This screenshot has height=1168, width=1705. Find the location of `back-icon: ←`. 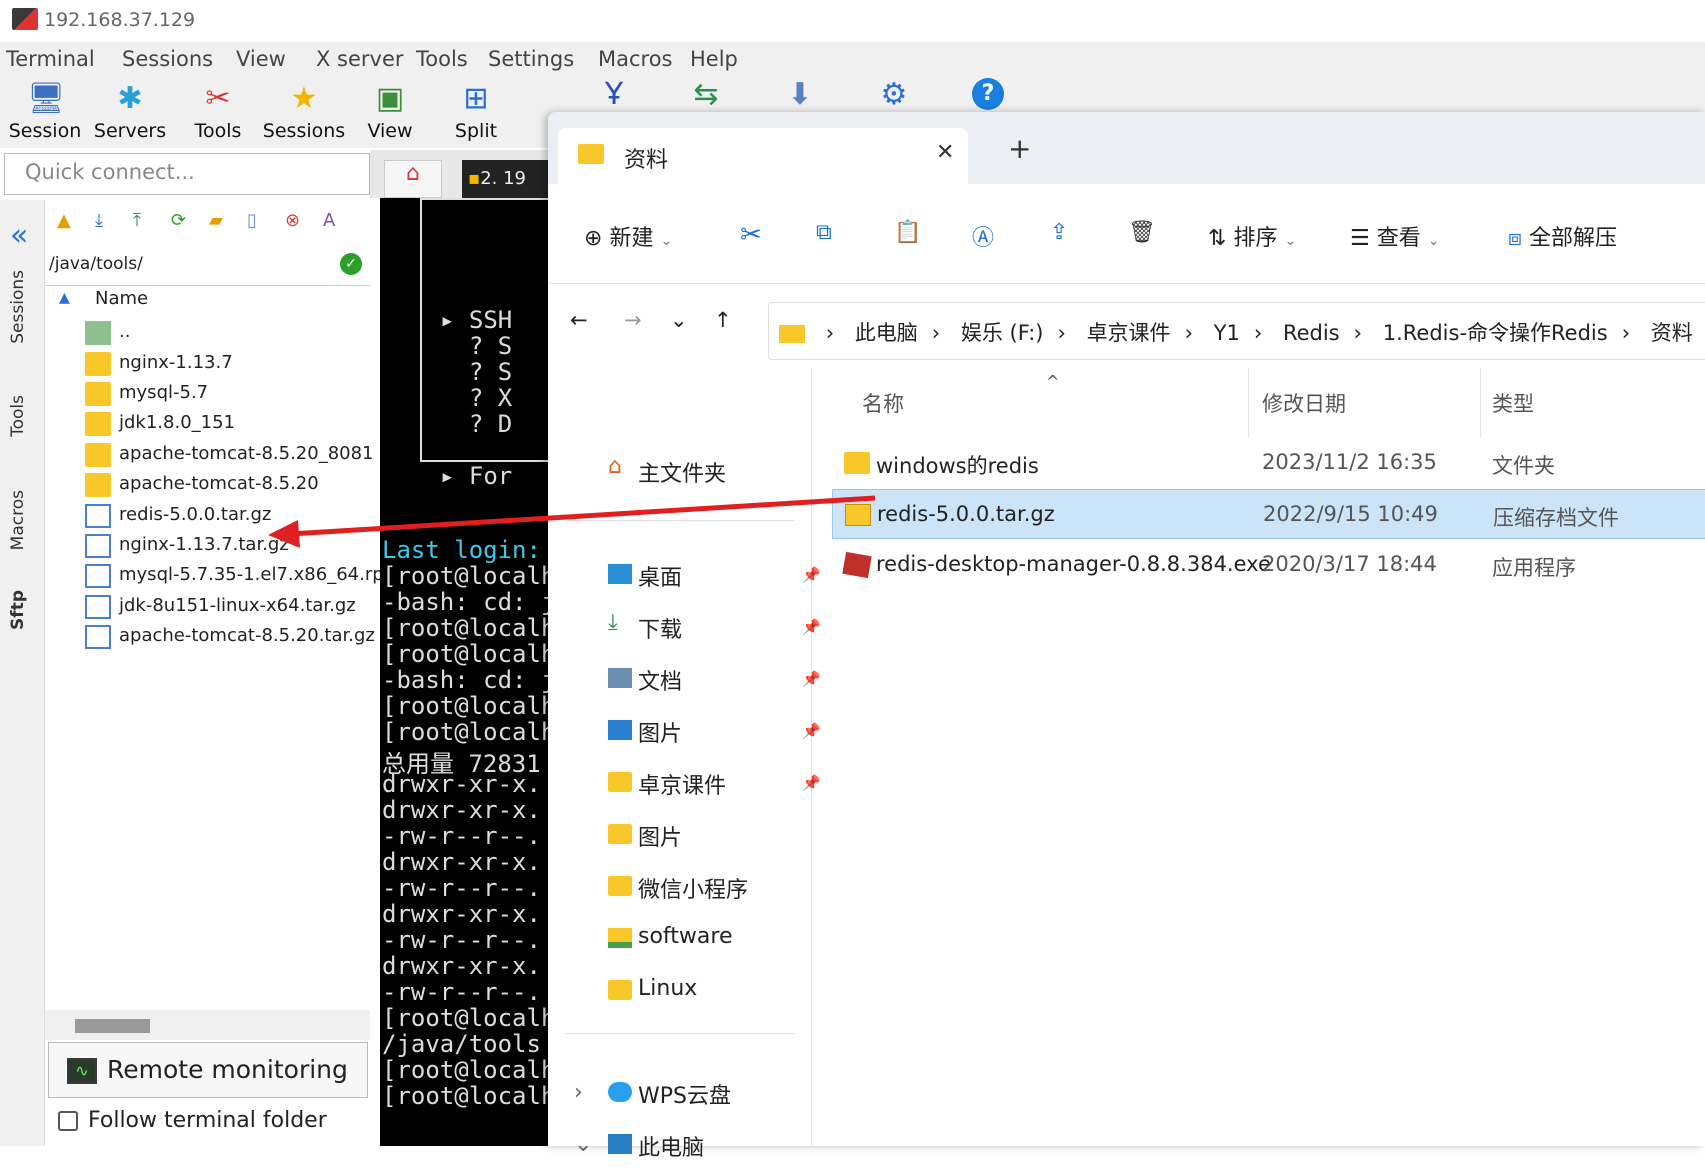

back-icon: ← is located at coordinates (579, 320).